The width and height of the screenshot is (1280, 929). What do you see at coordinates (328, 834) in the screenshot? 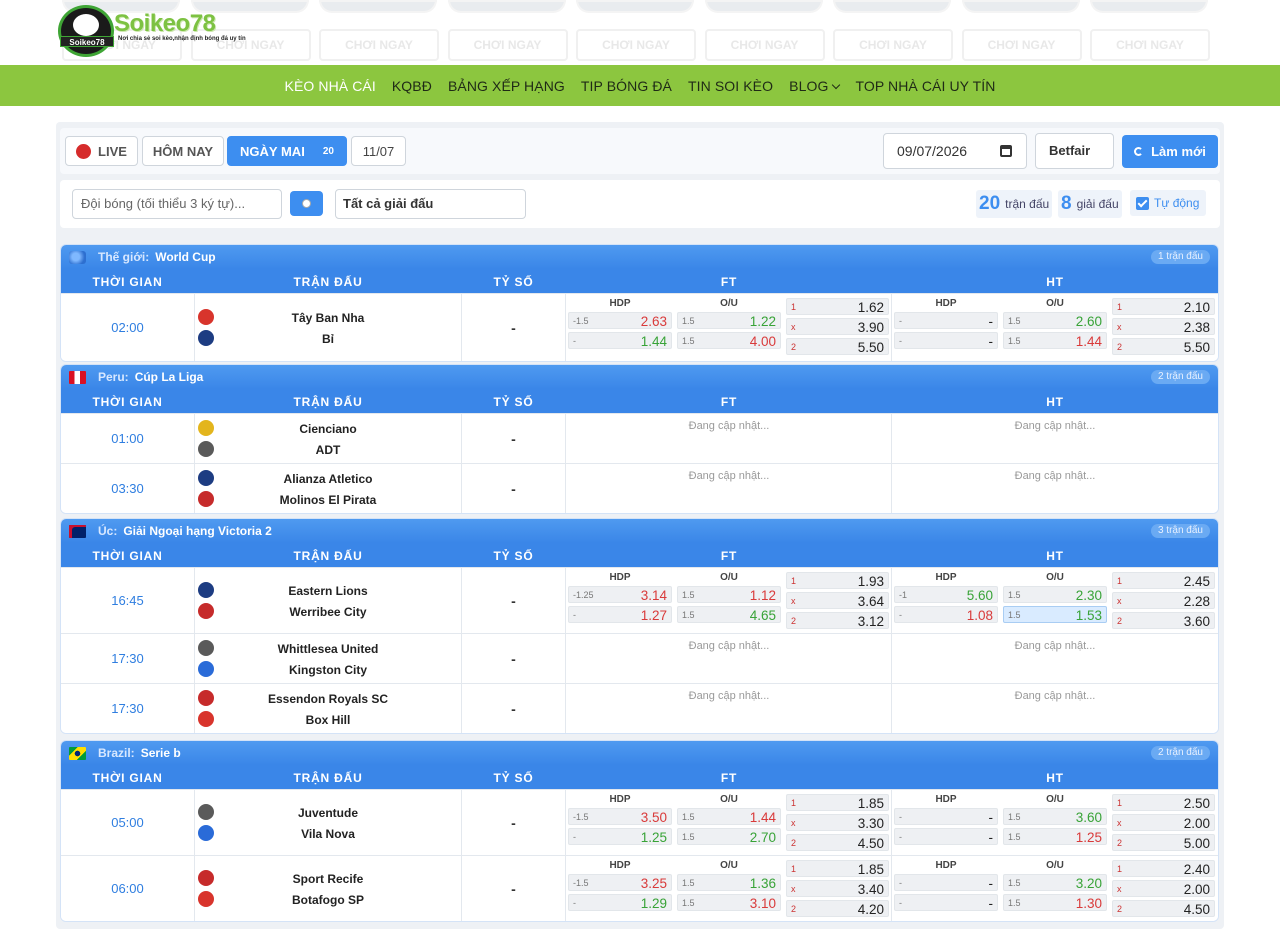
I see `away-team-name: Vila Nova` at bounding box center [328, 834].